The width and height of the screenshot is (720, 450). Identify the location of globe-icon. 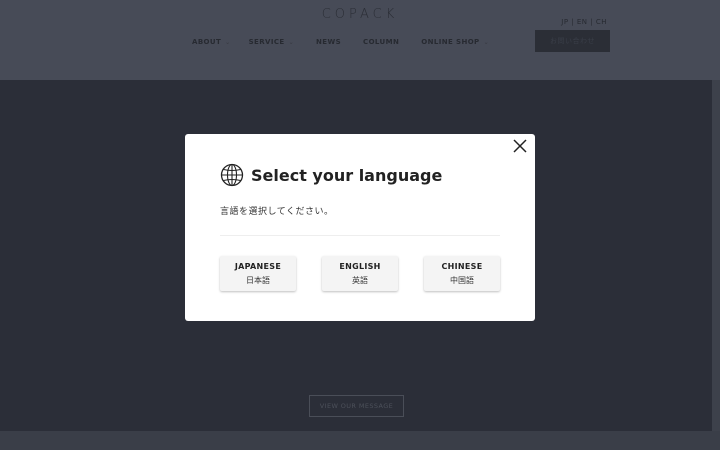
(232, 175).